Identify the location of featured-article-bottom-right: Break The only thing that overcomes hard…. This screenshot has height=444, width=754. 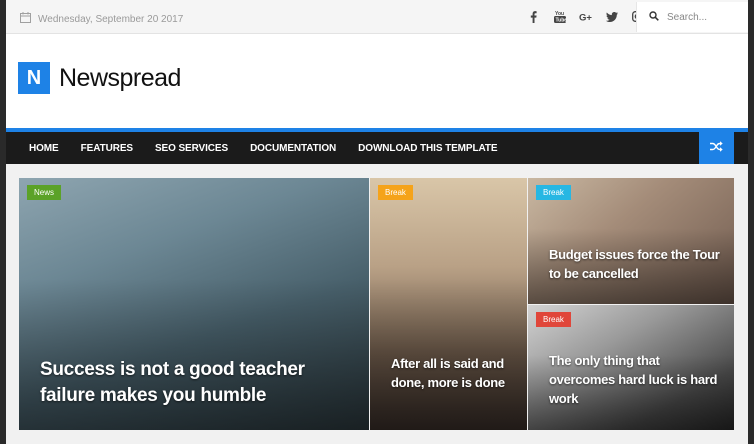
(631, 367).